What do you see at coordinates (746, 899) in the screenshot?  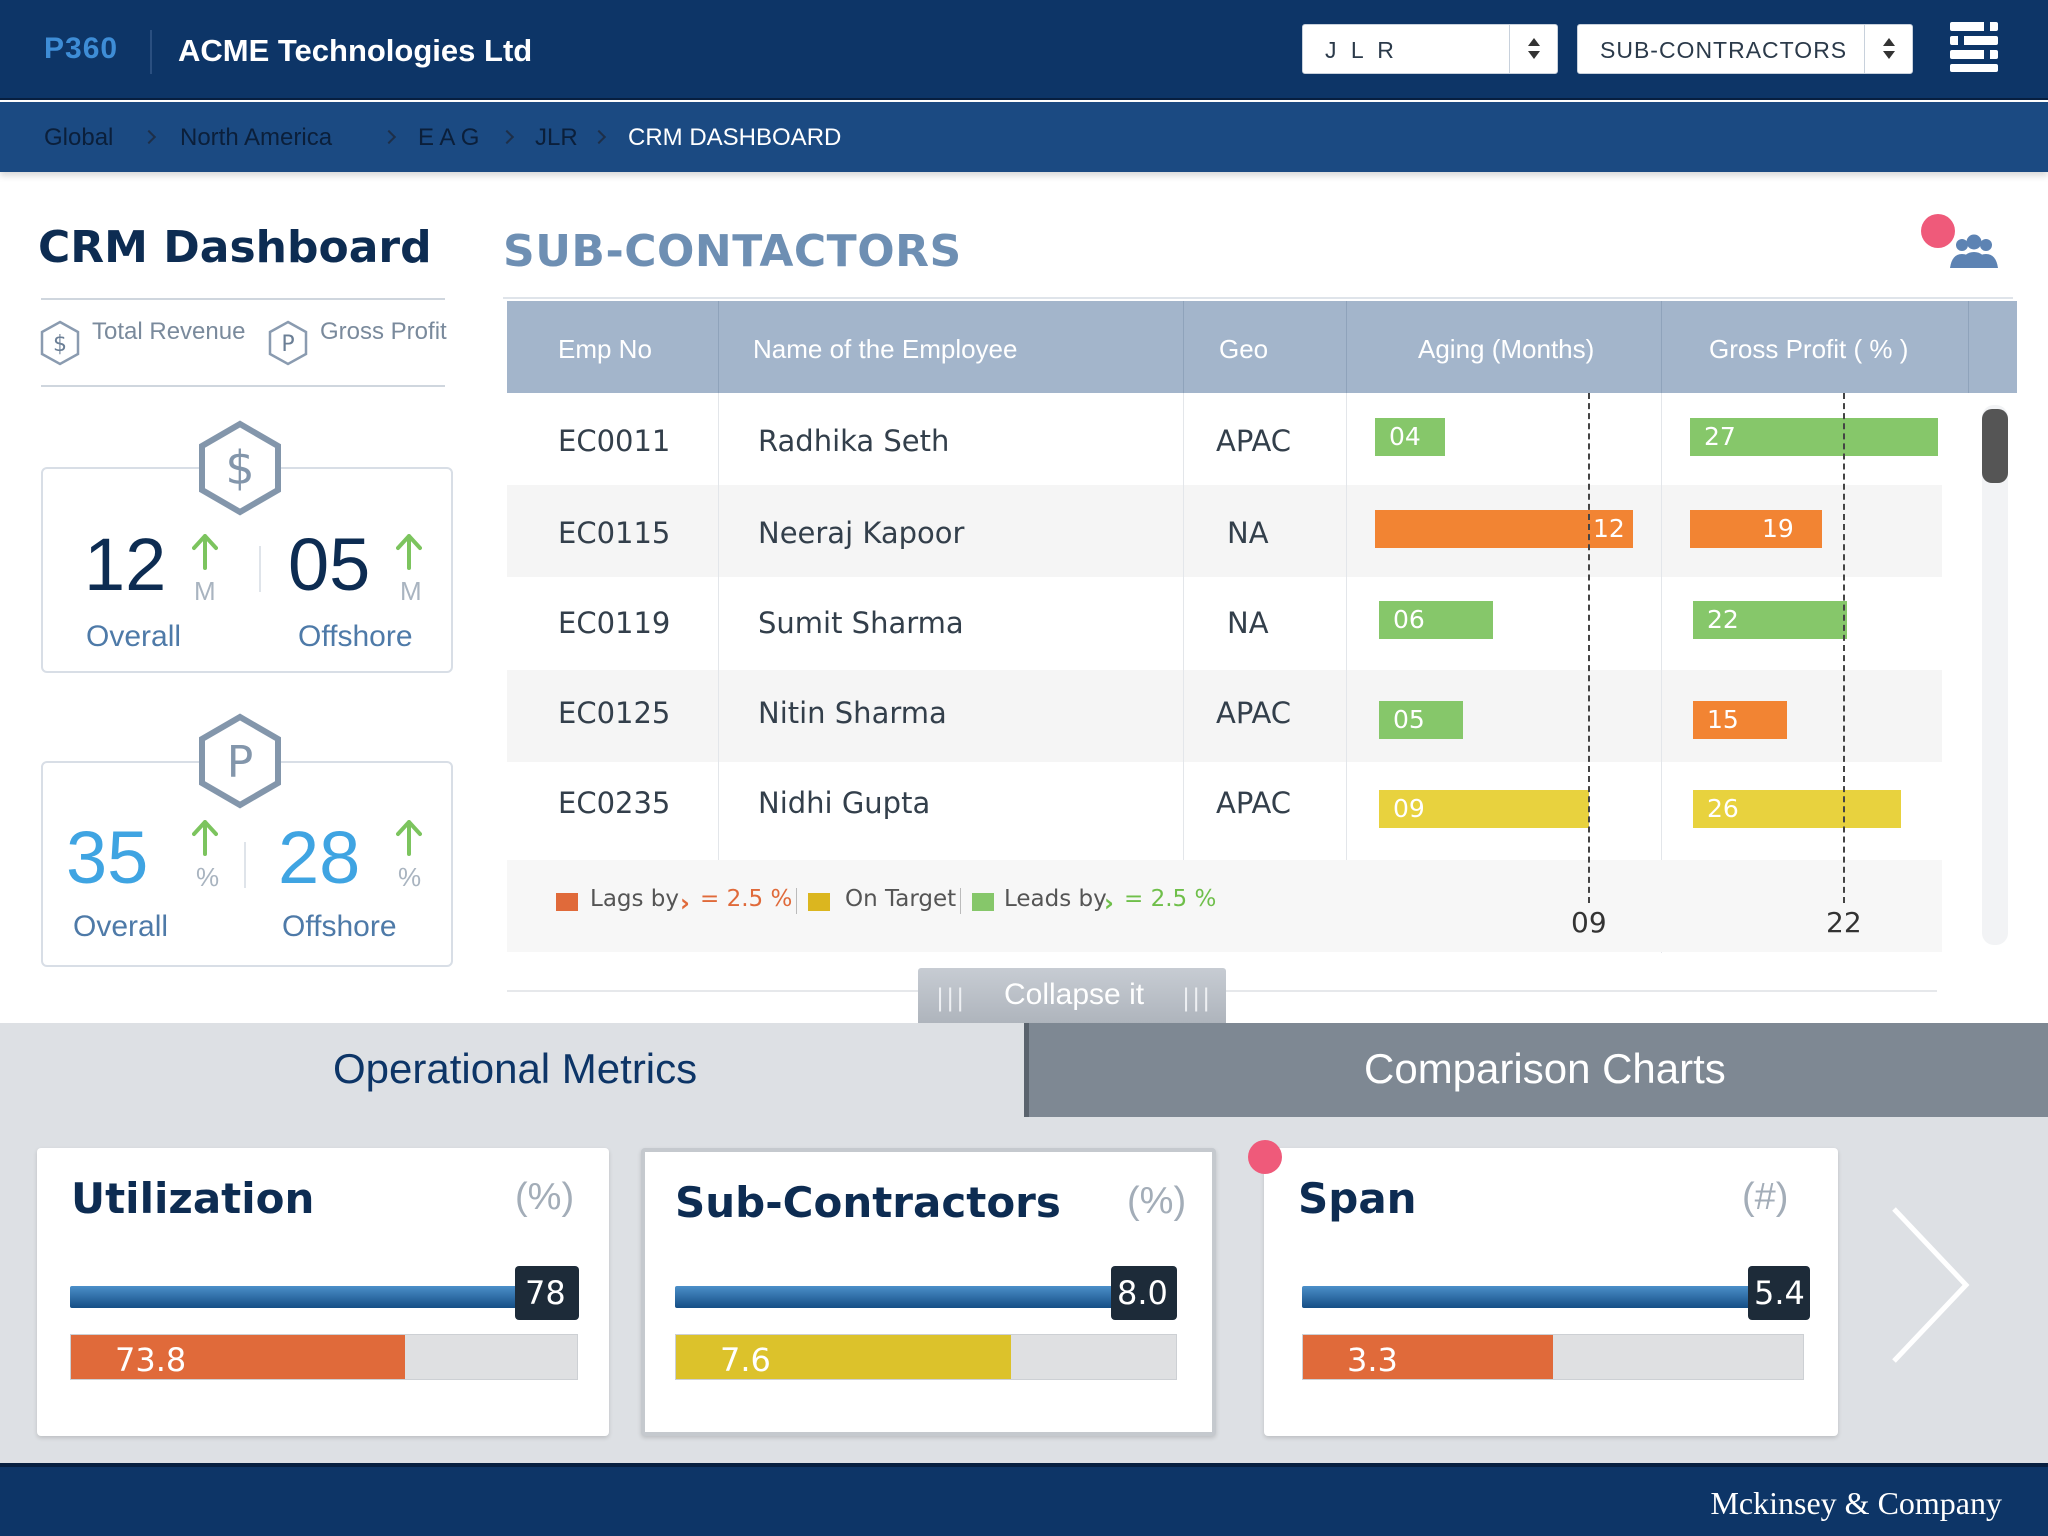 I see `legend-lags-value: = 2.5 %` at bounding box center [746, 899].